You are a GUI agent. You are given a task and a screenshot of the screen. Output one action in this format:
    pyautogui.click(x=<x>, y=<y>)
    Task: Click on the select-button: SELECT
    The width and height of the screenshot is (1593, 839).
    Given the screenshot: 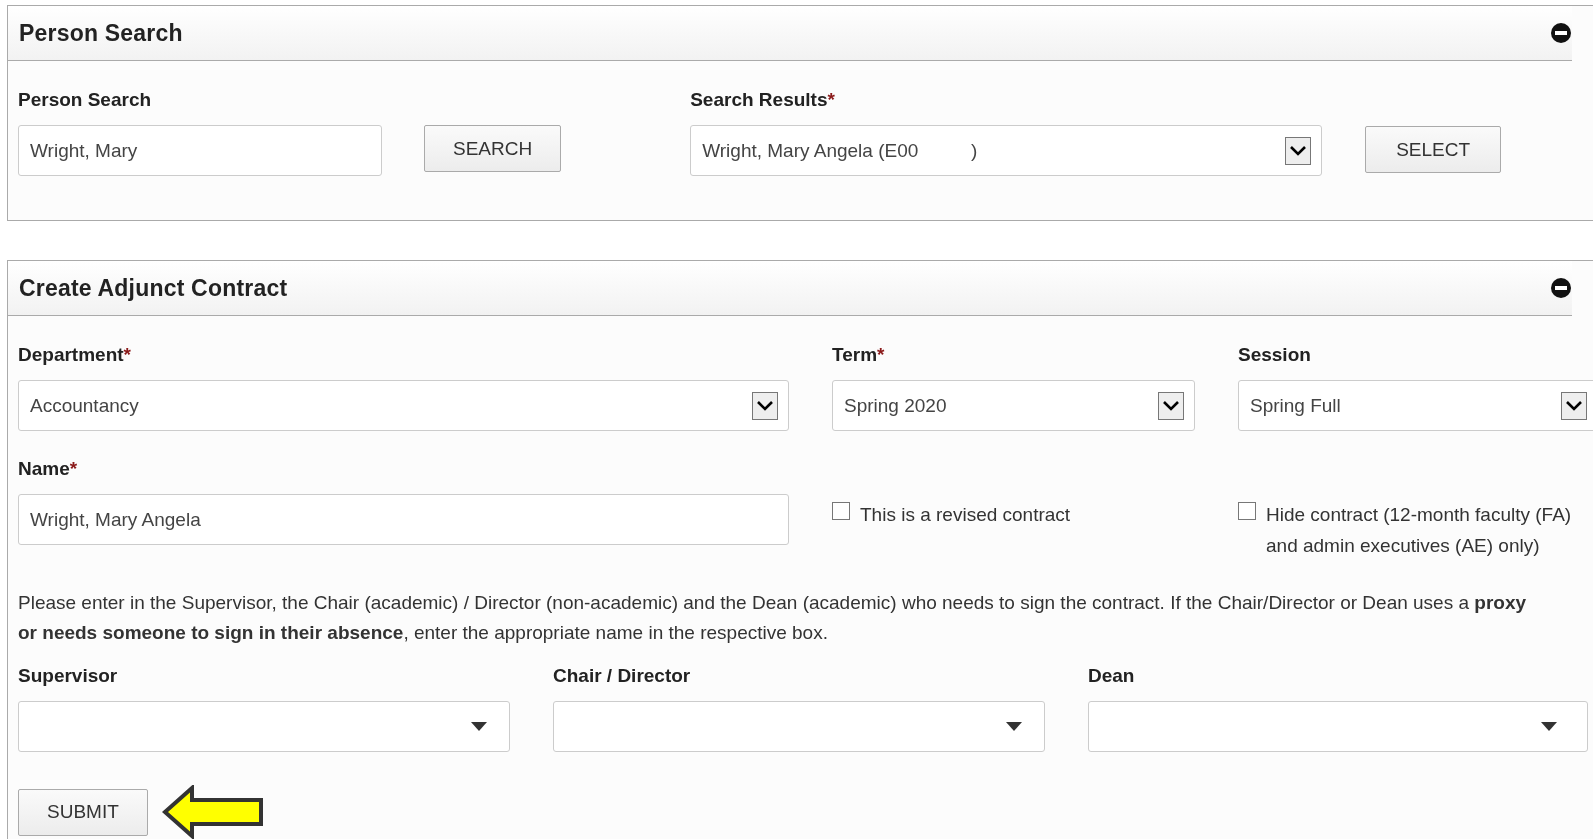 What is the action you would take?
    pyautogui.click(x=1433, y=149)
    